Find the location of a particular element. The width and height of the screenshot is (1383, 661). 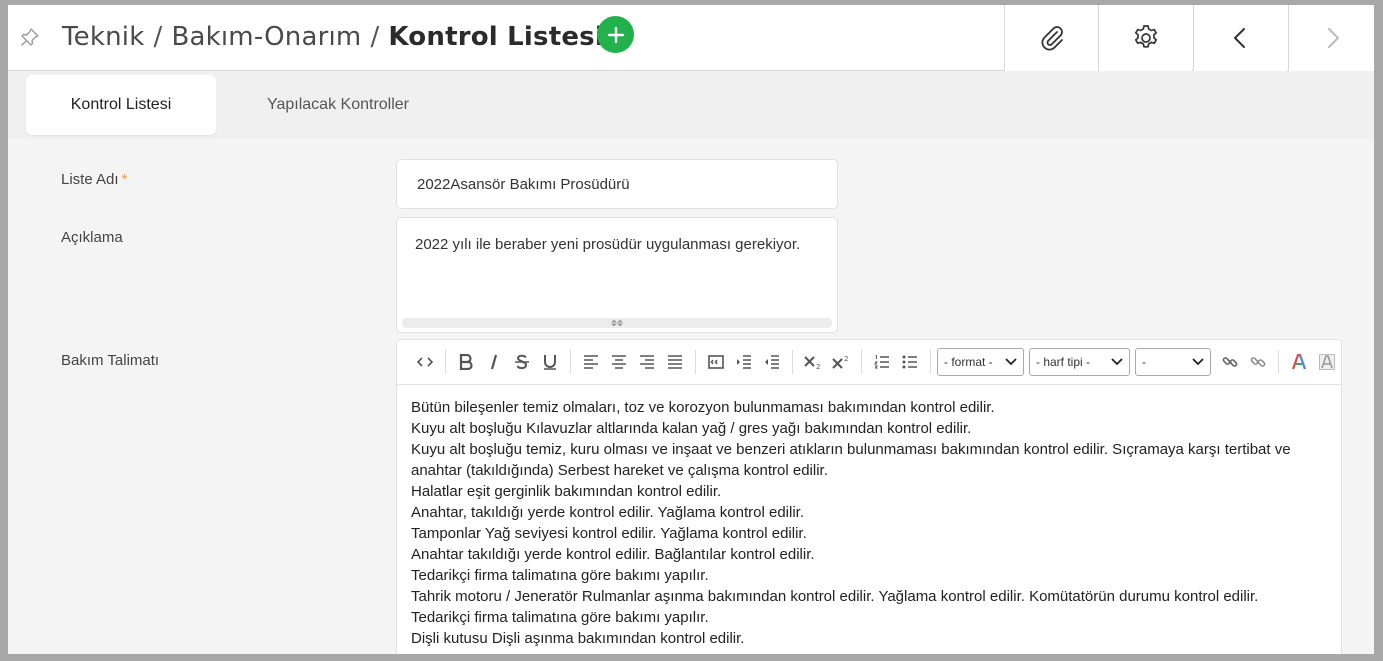

code-icon is located at coordinates (425, 362).